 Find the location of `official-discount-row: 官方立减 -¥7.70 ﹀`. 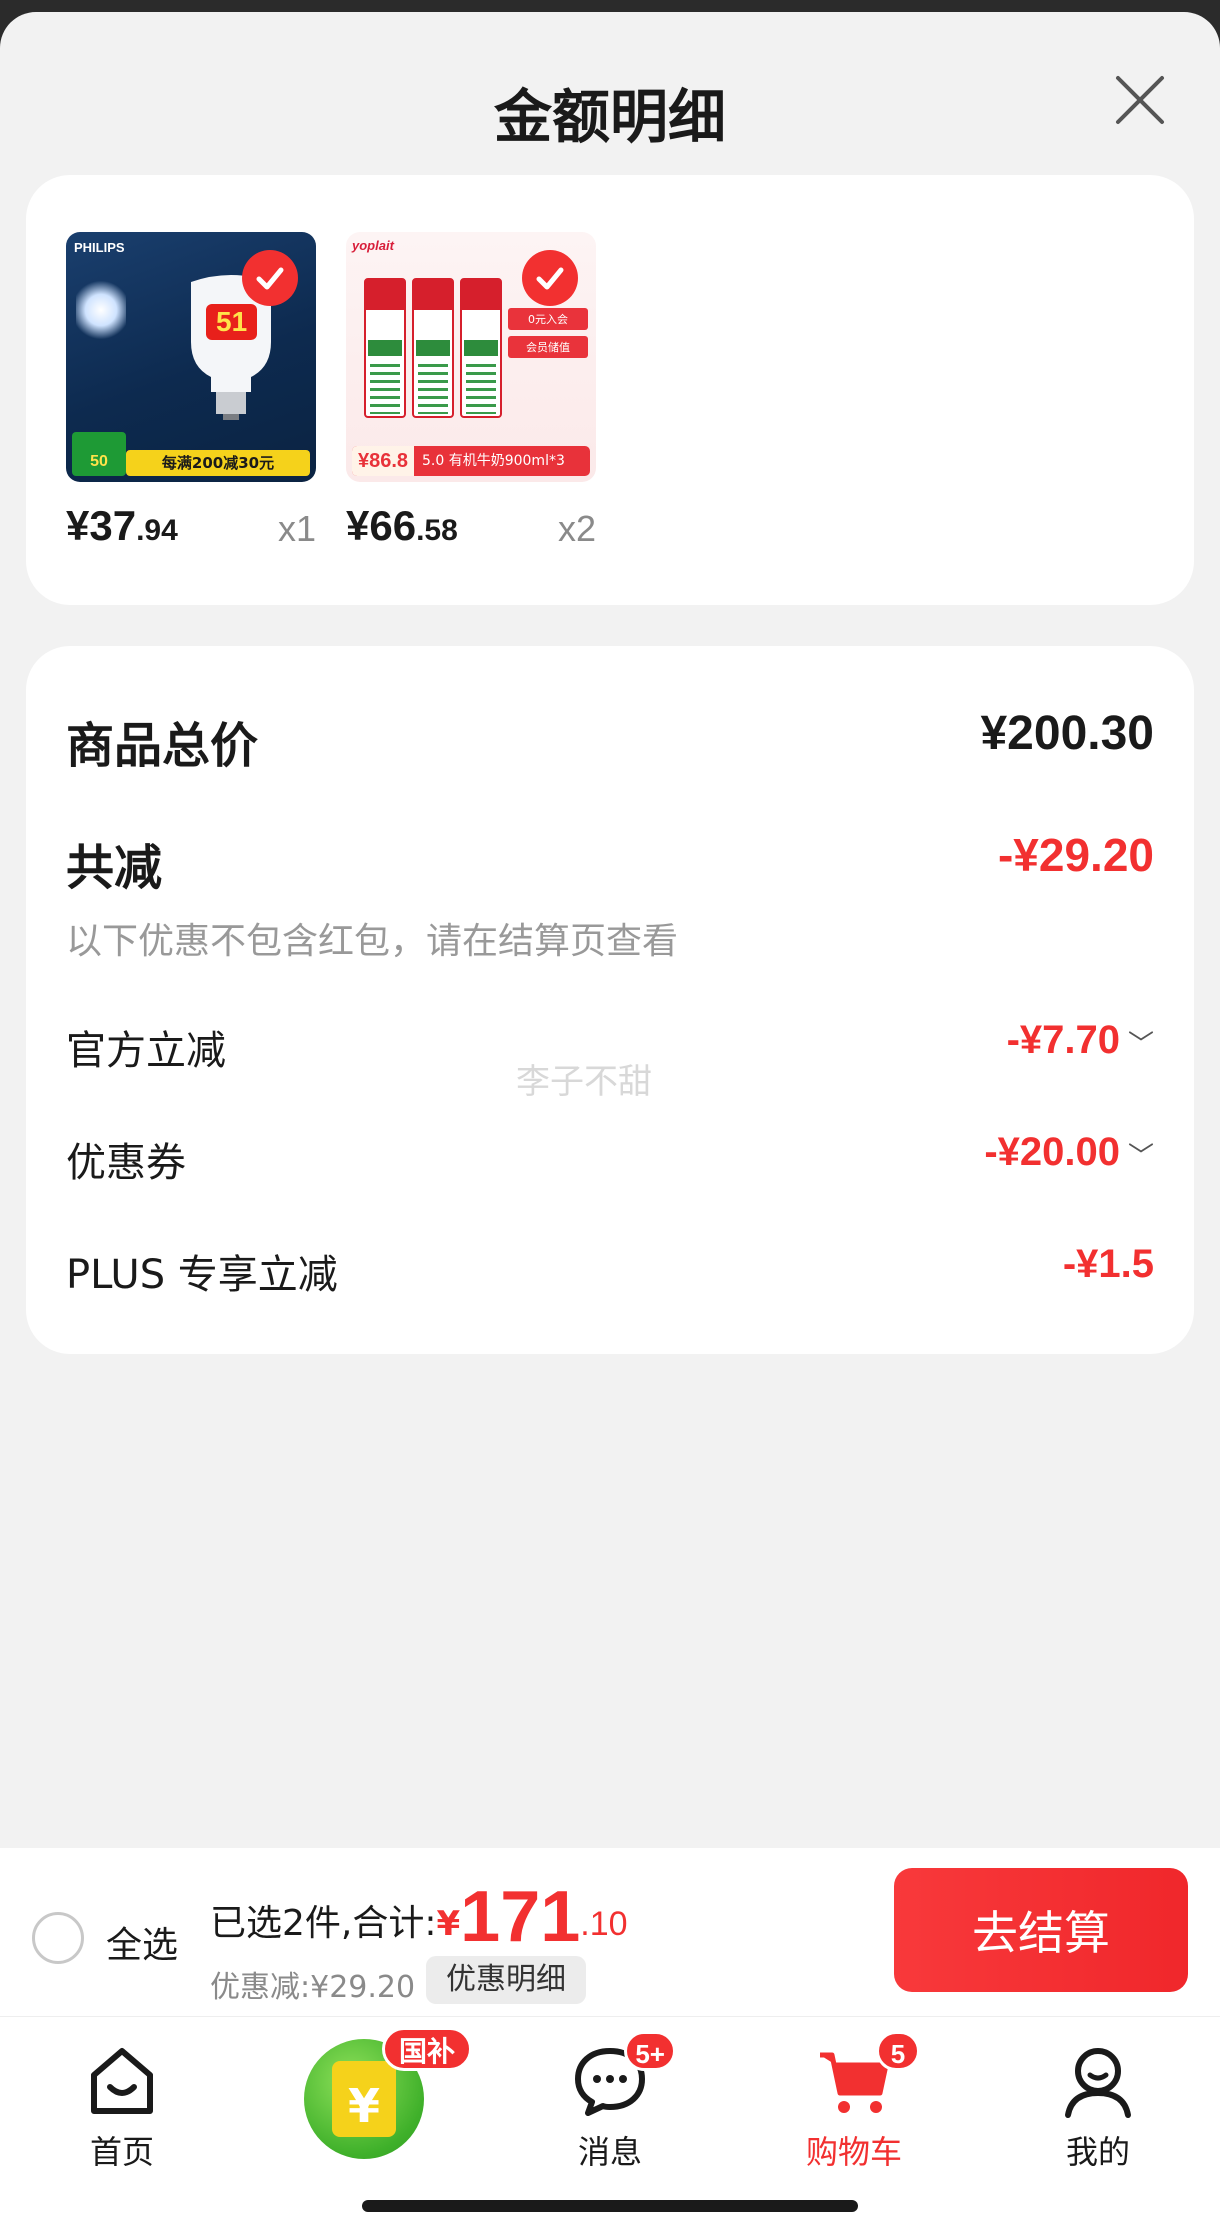

official-discount-row: 官方立减 -¥7.70 ﹀ is located at coordinates (610, 1048).